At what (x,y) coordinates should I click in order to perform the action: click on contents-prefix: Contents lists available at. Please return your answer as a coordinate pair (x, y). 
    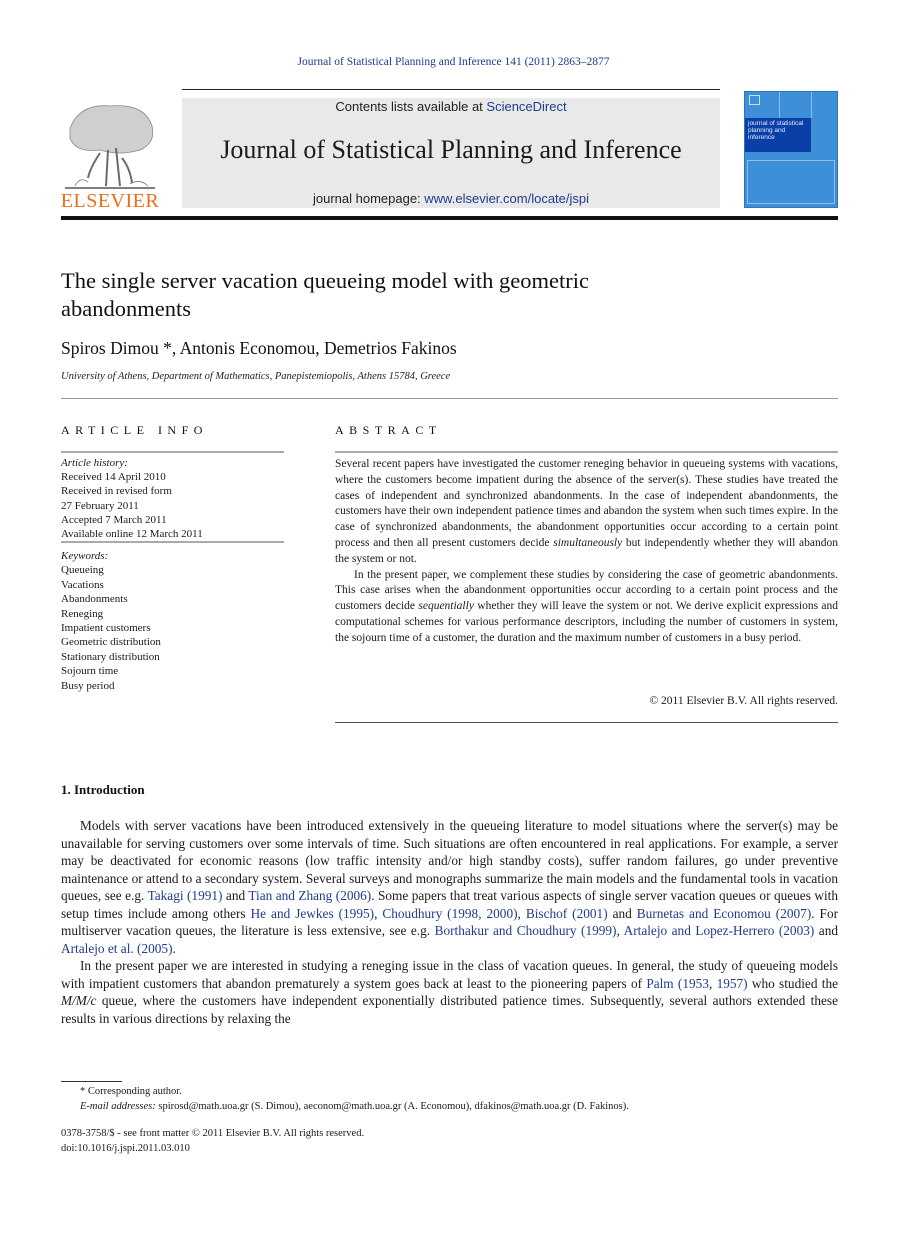
    Looking at the image, I should click on (411, 106).